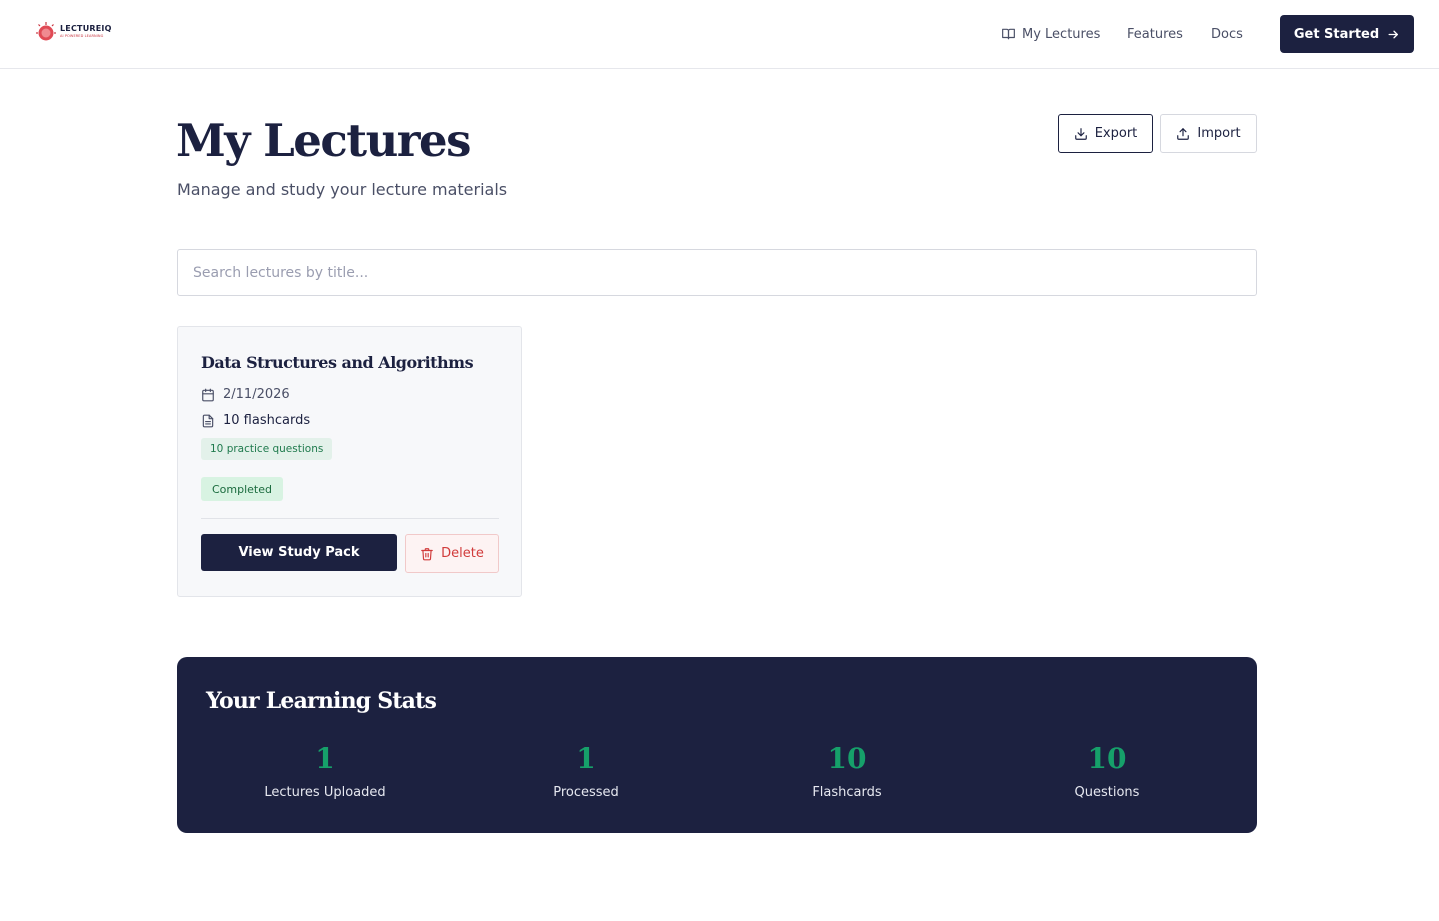 The height and width of the screenshot is (921, 1439). I want to click on card-divider, so click(350, 518).